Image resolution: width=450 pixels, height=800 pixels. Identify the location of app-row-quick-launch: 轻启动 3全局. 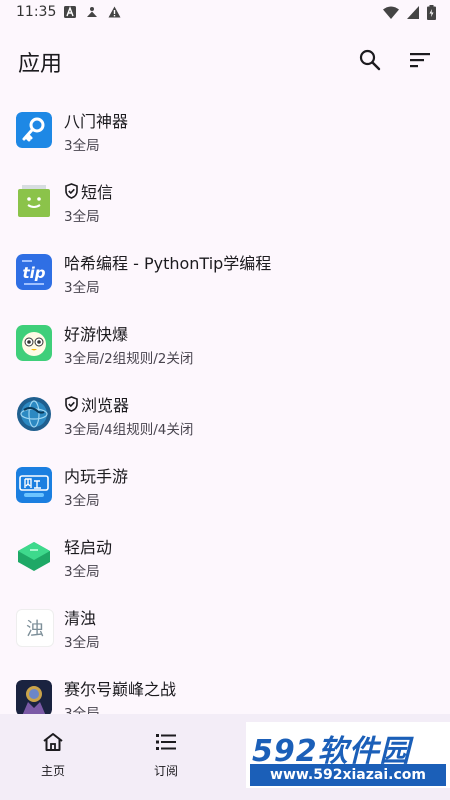
(225, 555).